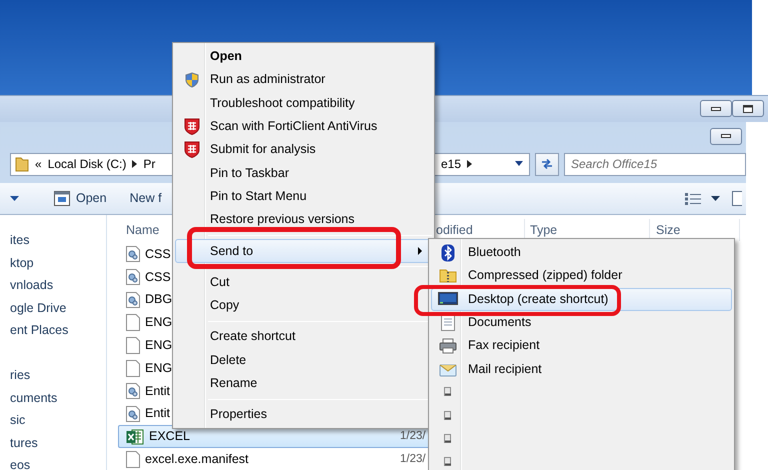 Image resolution: width=768 pixels, height=470 pixels. Describe the element at coordinates (158, 300) in the screenshot. I see `file-name: DBG` at that location.